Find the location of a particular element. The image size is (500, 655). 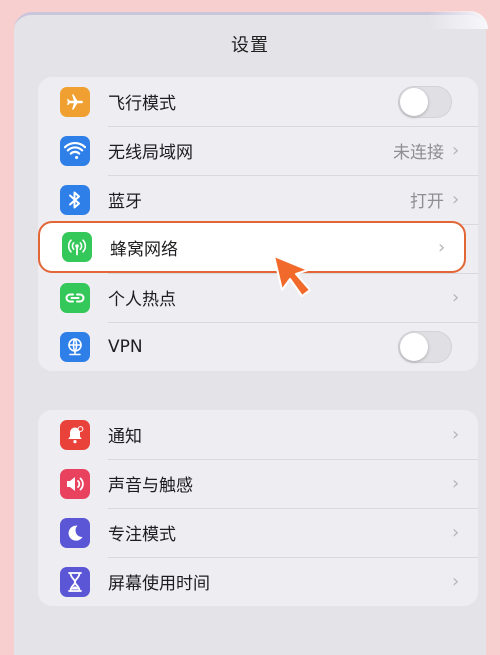

hourglass-icon is located at coordinates (75, 581).